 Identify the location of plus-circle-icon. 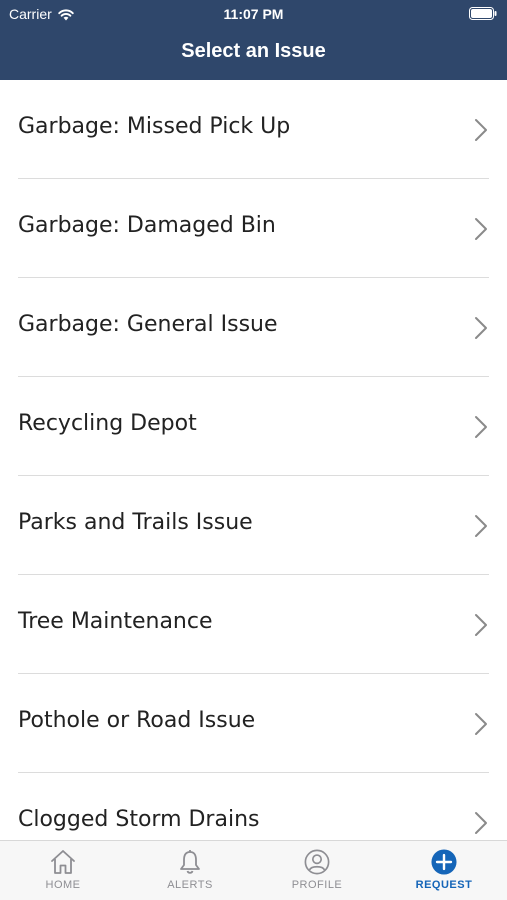
(444, 862).